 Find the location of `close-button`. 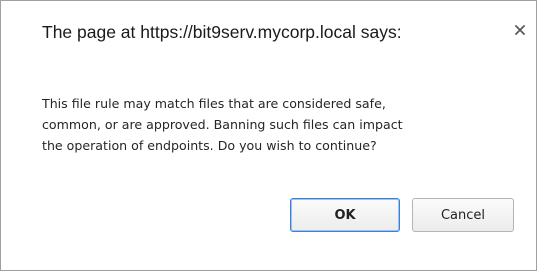

close-button is located at coordinates (520, 30).